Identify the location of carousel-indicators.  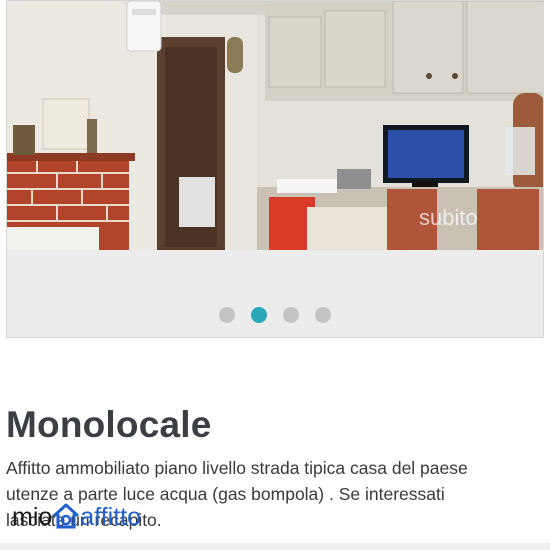
(275, 315).